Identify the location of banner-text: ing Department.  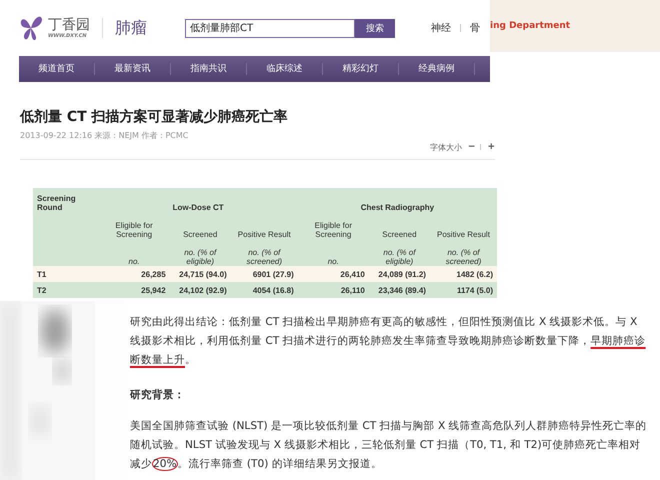
(530, 26).